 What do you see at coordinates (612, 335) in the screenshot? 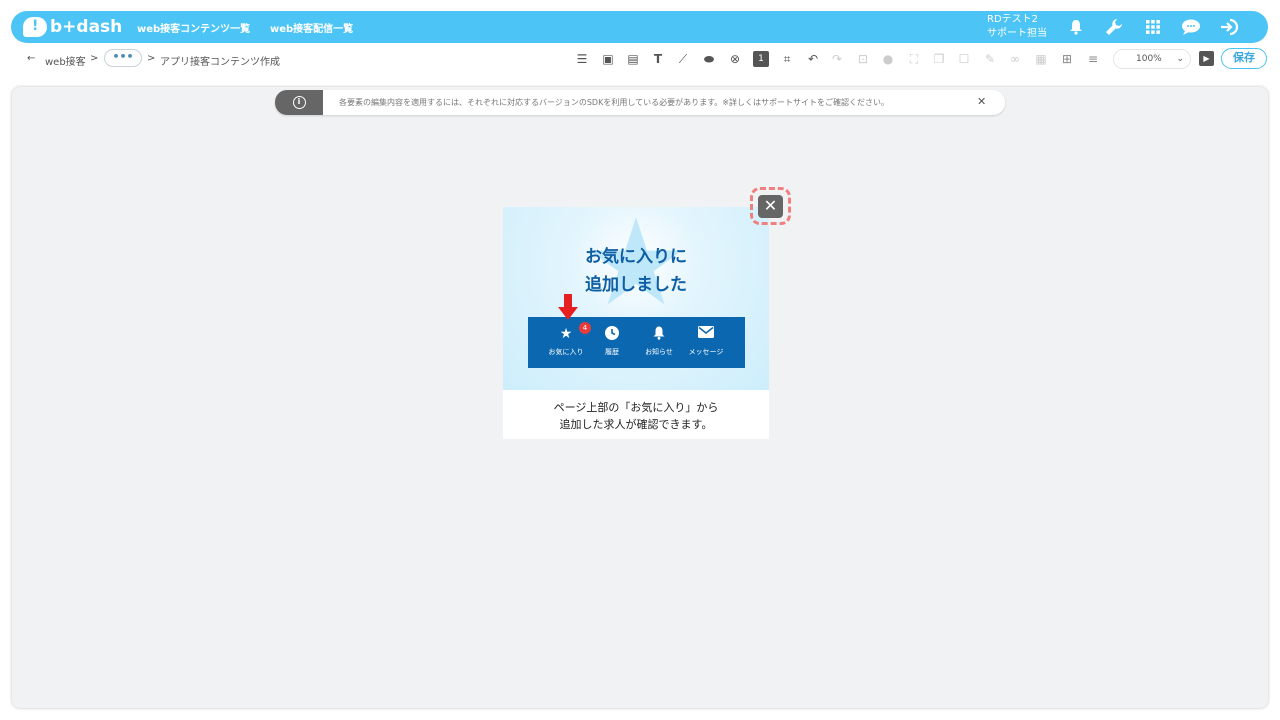
I see `clock-icon` at bounding box center [612, 335].